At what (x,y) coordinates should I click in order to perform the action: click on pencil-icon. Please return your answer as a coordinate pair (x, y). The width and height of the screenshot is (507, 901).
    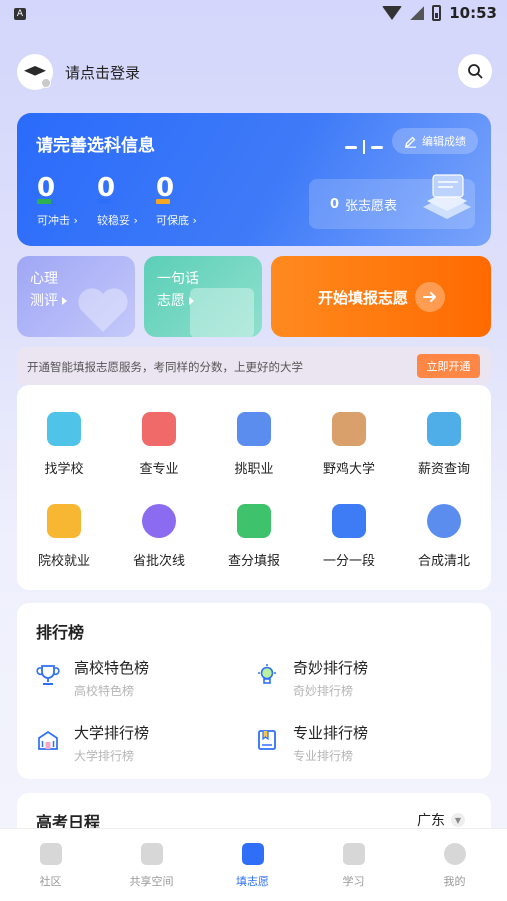
    Looking at the image, I should click on (410, 142).